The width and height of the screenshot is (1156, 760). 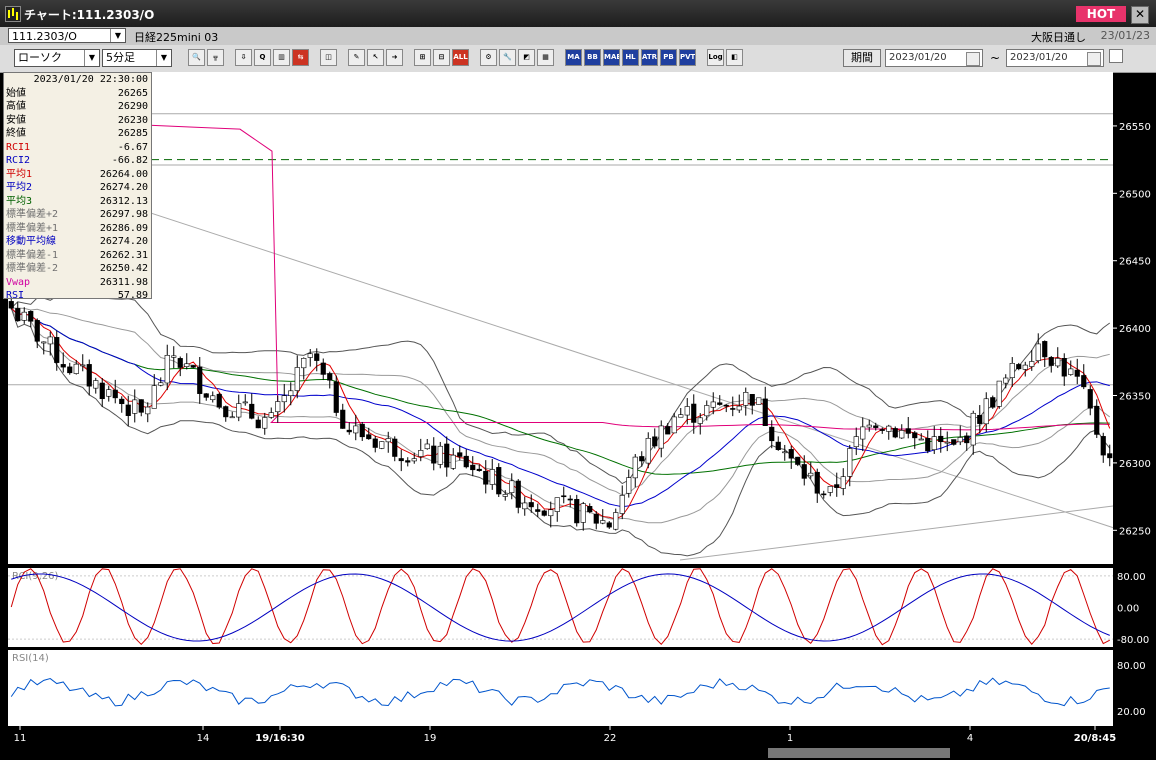 I want to click on date-from-value: 2023/01/20, so click(x=918, y=57).